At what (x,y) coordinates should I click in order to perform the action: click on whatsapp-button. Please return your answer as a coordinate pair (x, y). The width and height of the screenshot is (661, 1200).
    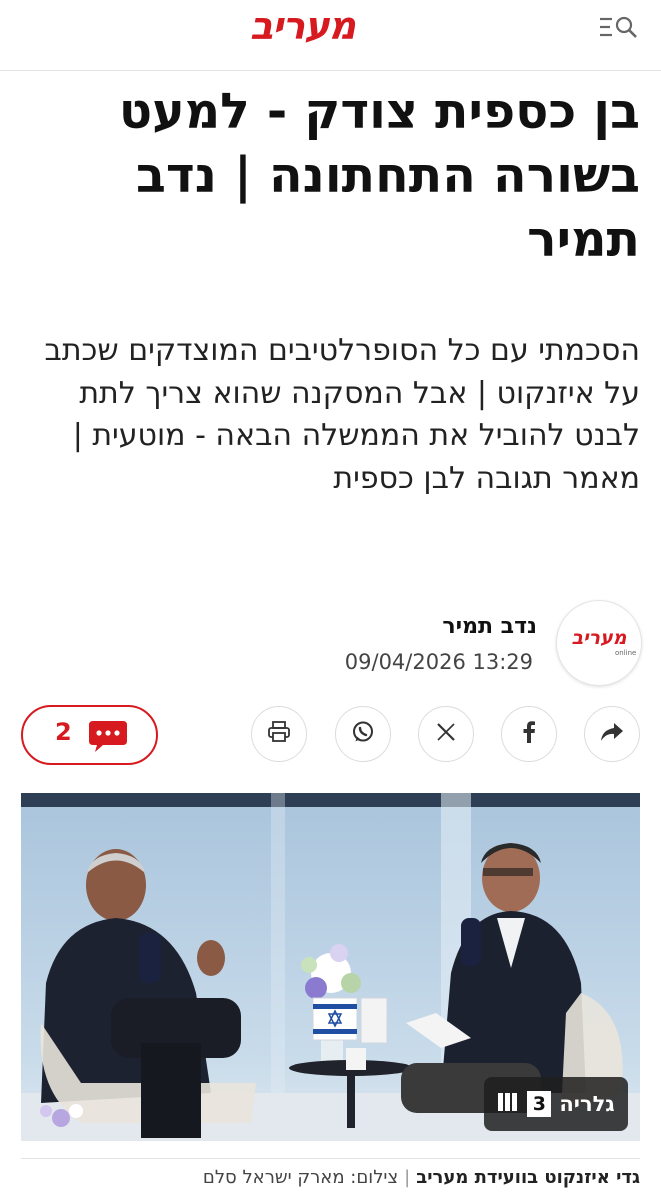
    Looking at the image, I should click on (363, 734).